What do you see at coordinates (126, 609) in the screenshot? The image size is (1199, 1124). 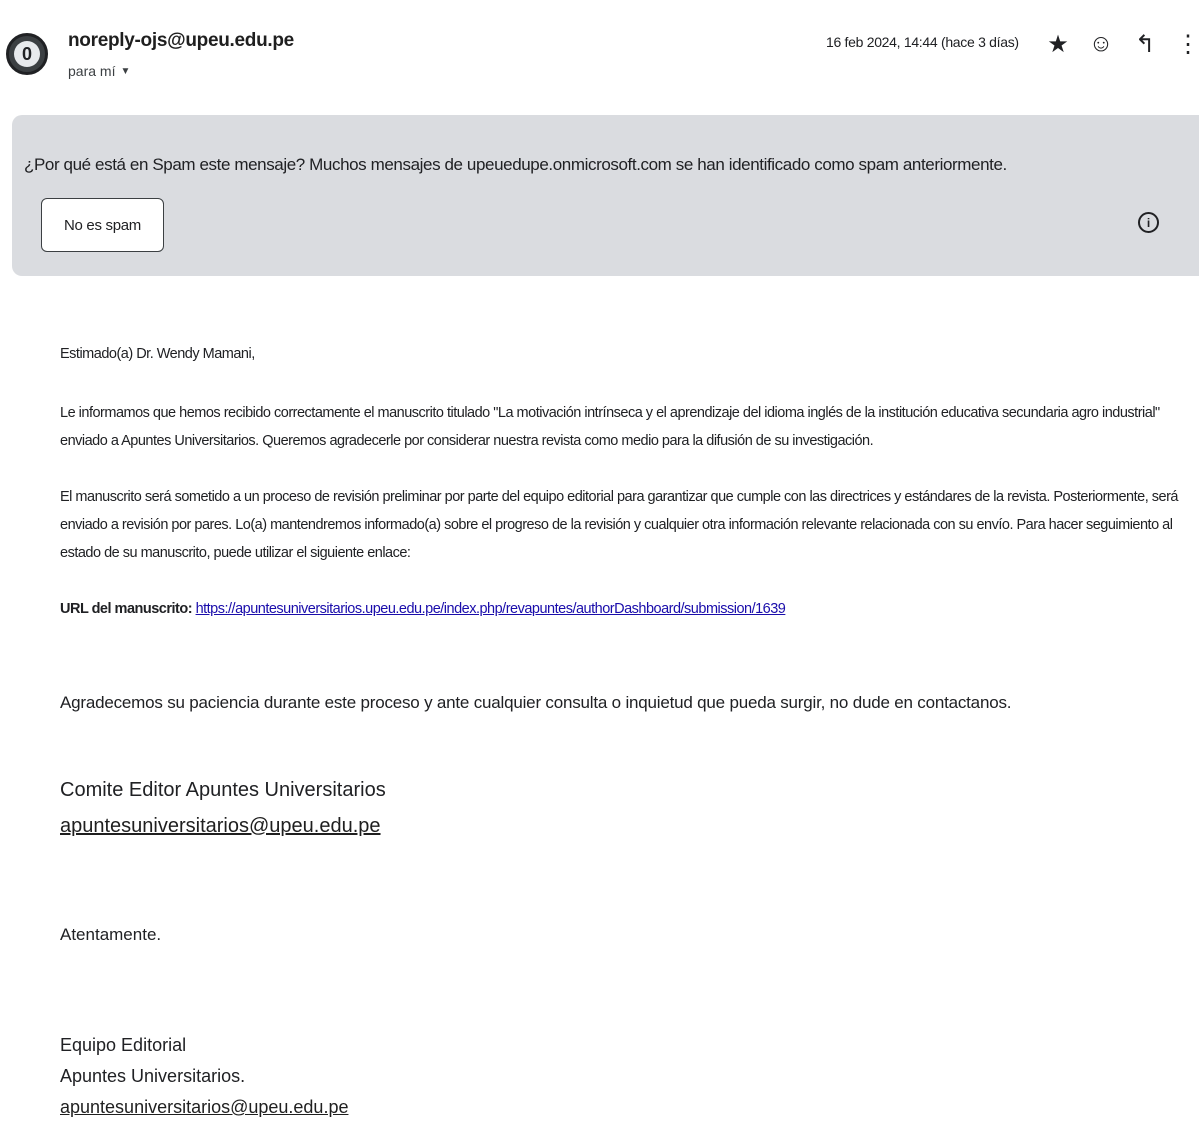 I see `url-label: URL del manuscrito:` at bounding box center [126, 609].